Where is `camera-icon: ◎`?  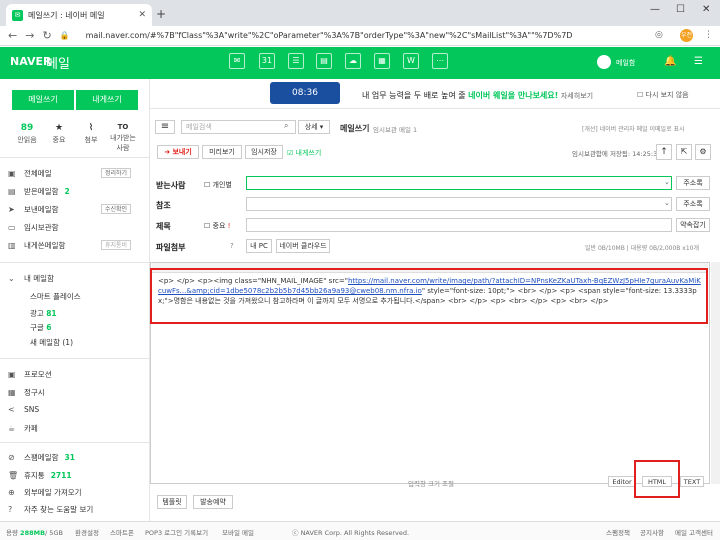
camera-icon: ◎ is located at coordinates (659, 35).